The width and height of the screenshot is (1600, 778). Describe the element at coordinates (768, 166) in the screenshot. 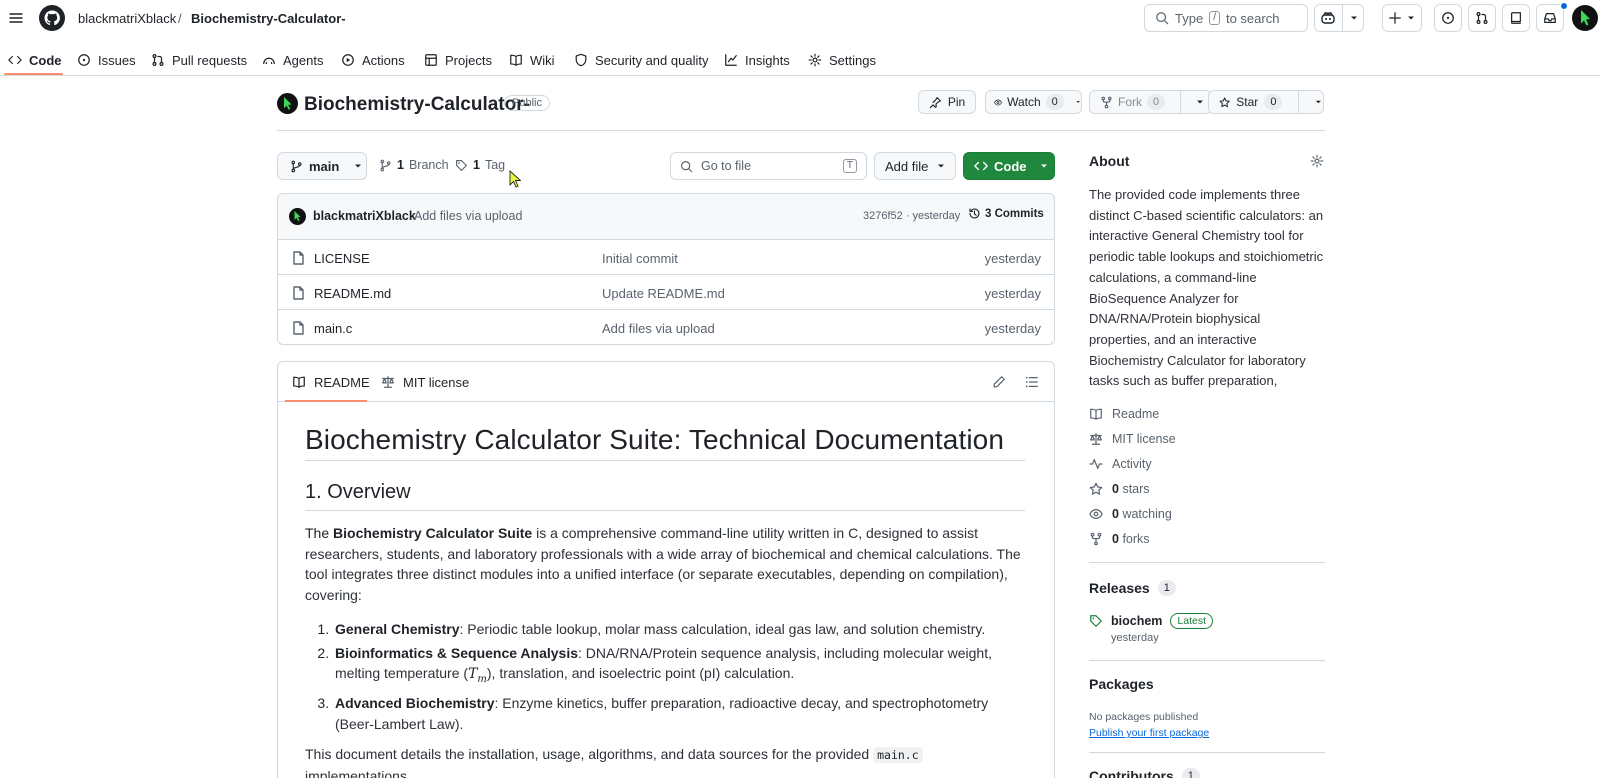

I see `go-to-file-input: Go to file T` at that location.